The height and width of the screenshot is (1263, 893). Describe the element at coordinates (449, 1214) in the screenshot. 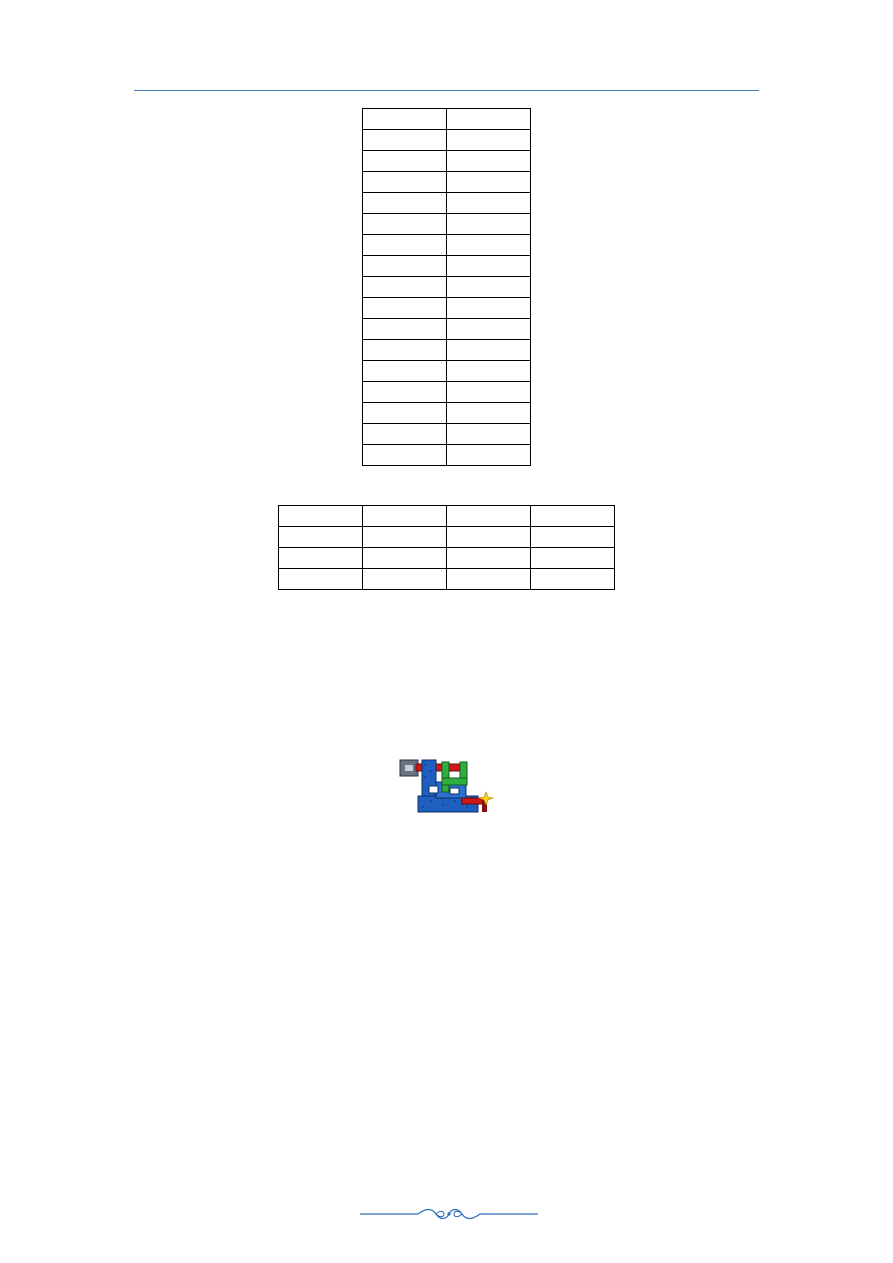

I see `footer-ornament` at that location.